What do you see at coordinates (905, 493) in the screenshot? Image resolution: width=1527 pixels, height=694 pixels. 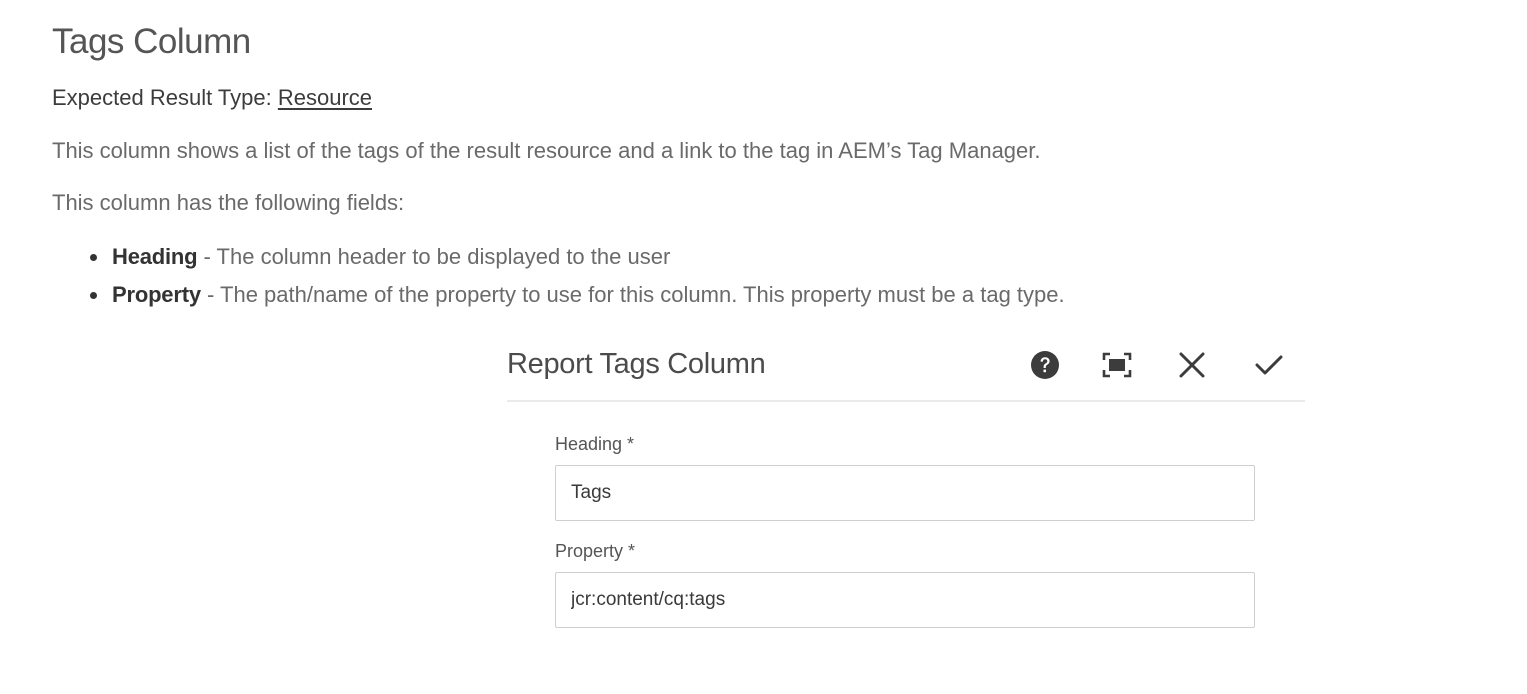 I see `heading-field` at bounding box center [905, 493].